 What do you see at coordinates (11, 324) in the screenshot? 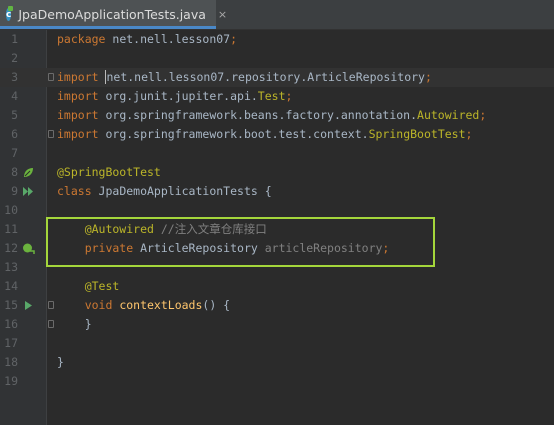
I see `line-number: 16` at bounding box center [11, 324].